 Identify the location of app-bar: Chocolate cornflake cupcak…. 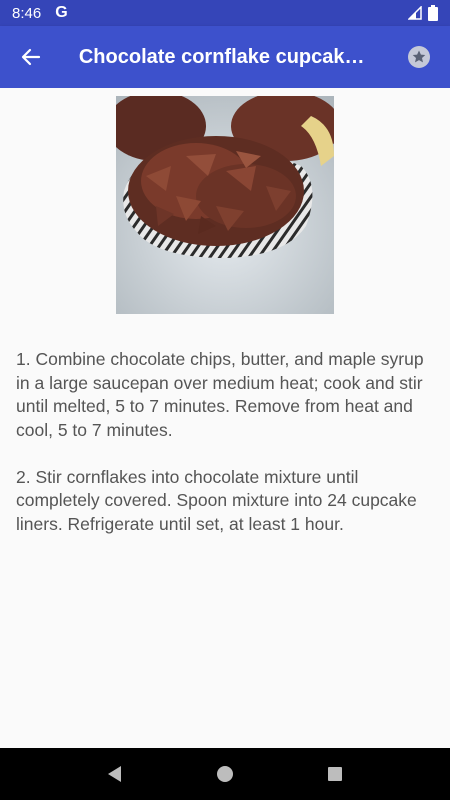
(225, 57).